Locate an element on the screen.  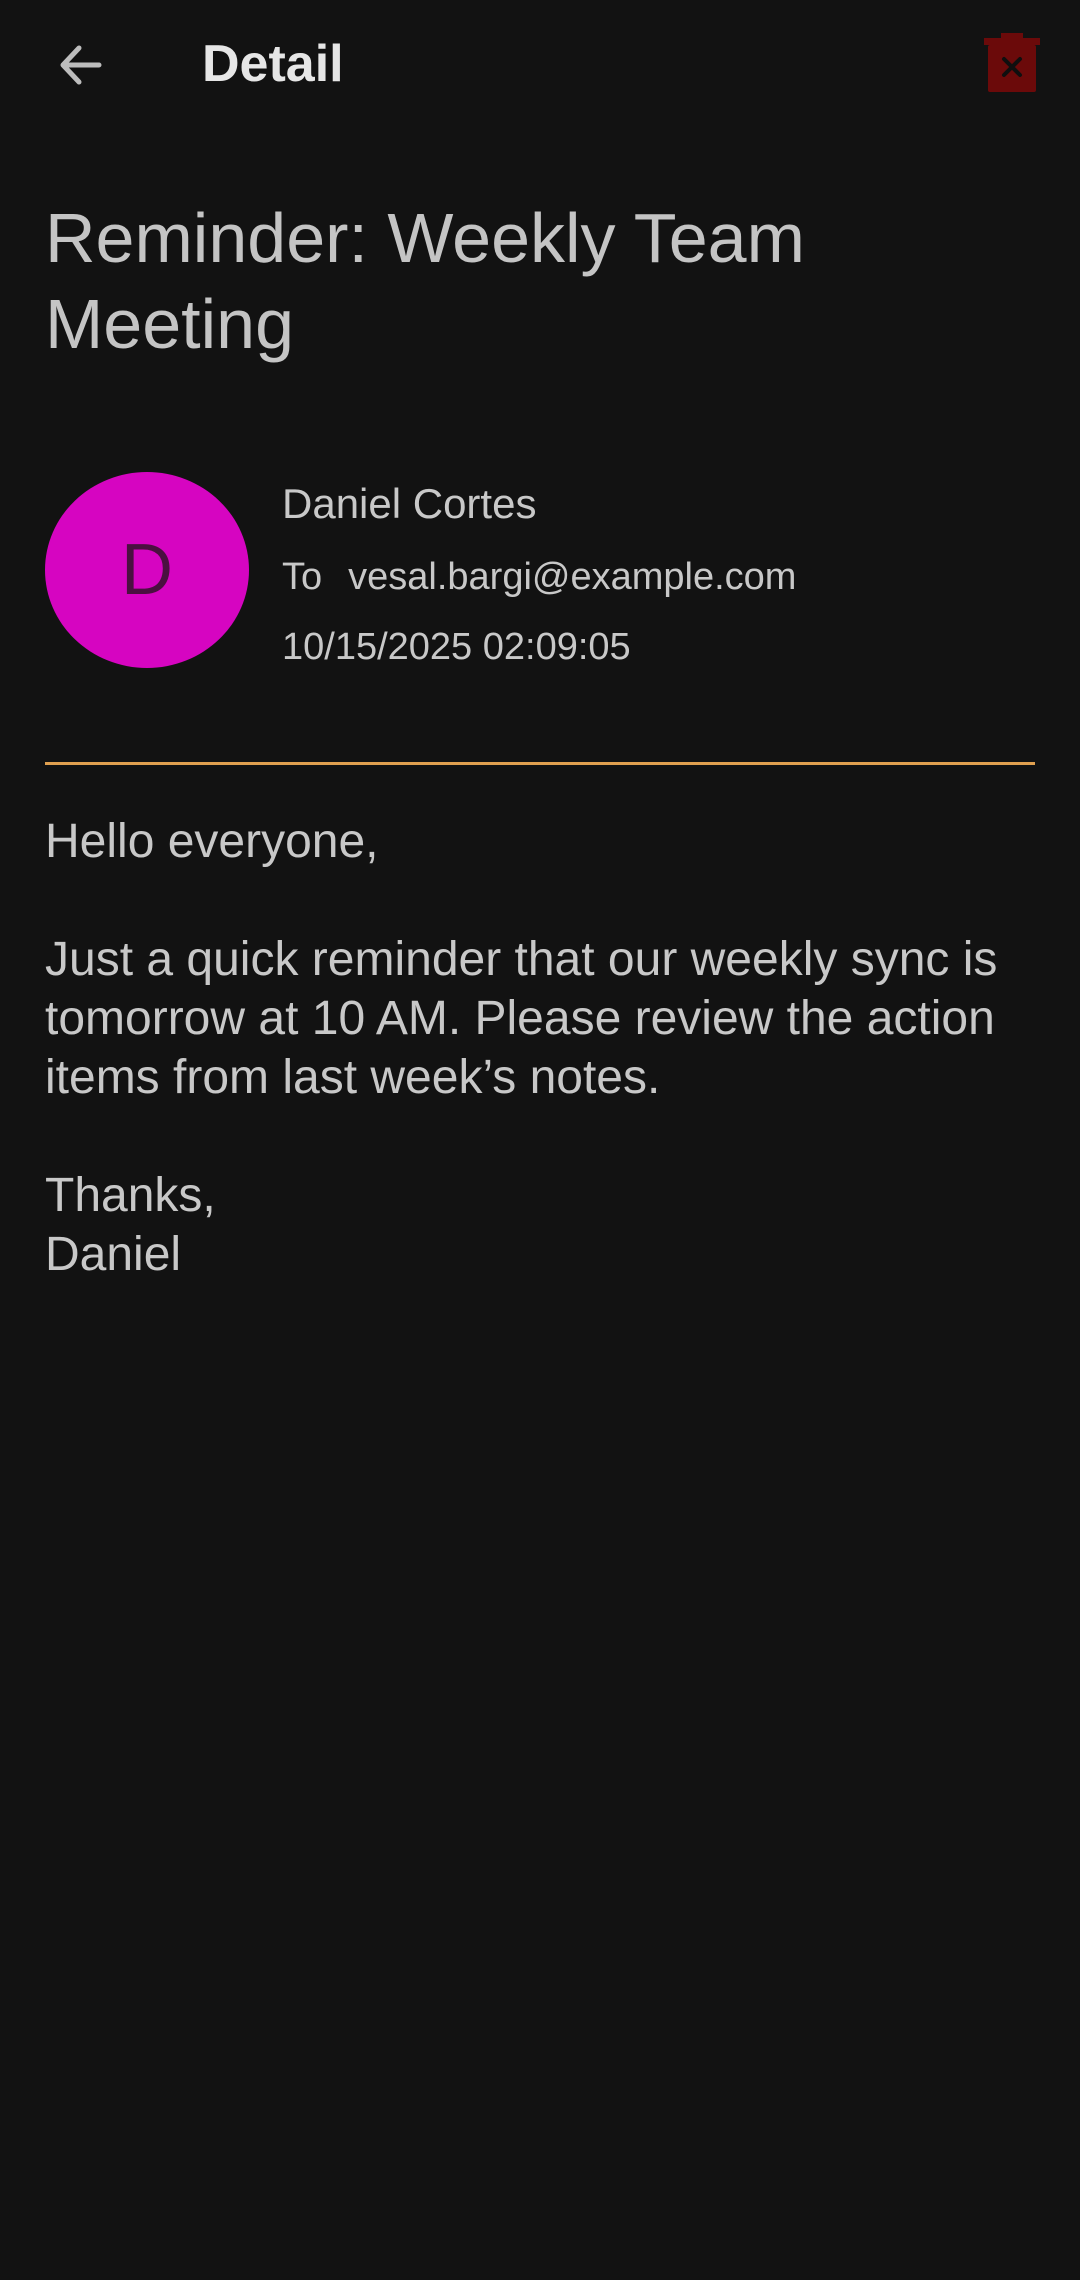
back-button is located at coordinates (80, 65).